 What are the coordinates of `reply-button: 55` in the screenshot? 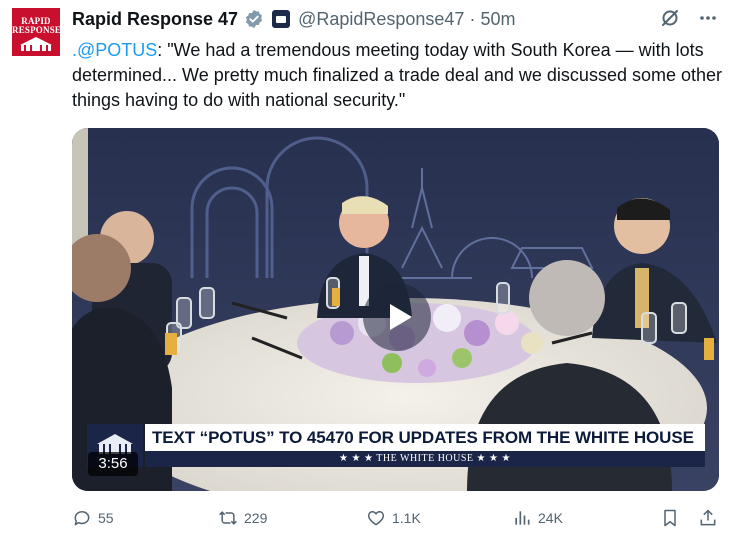 It's located at (93, 518).